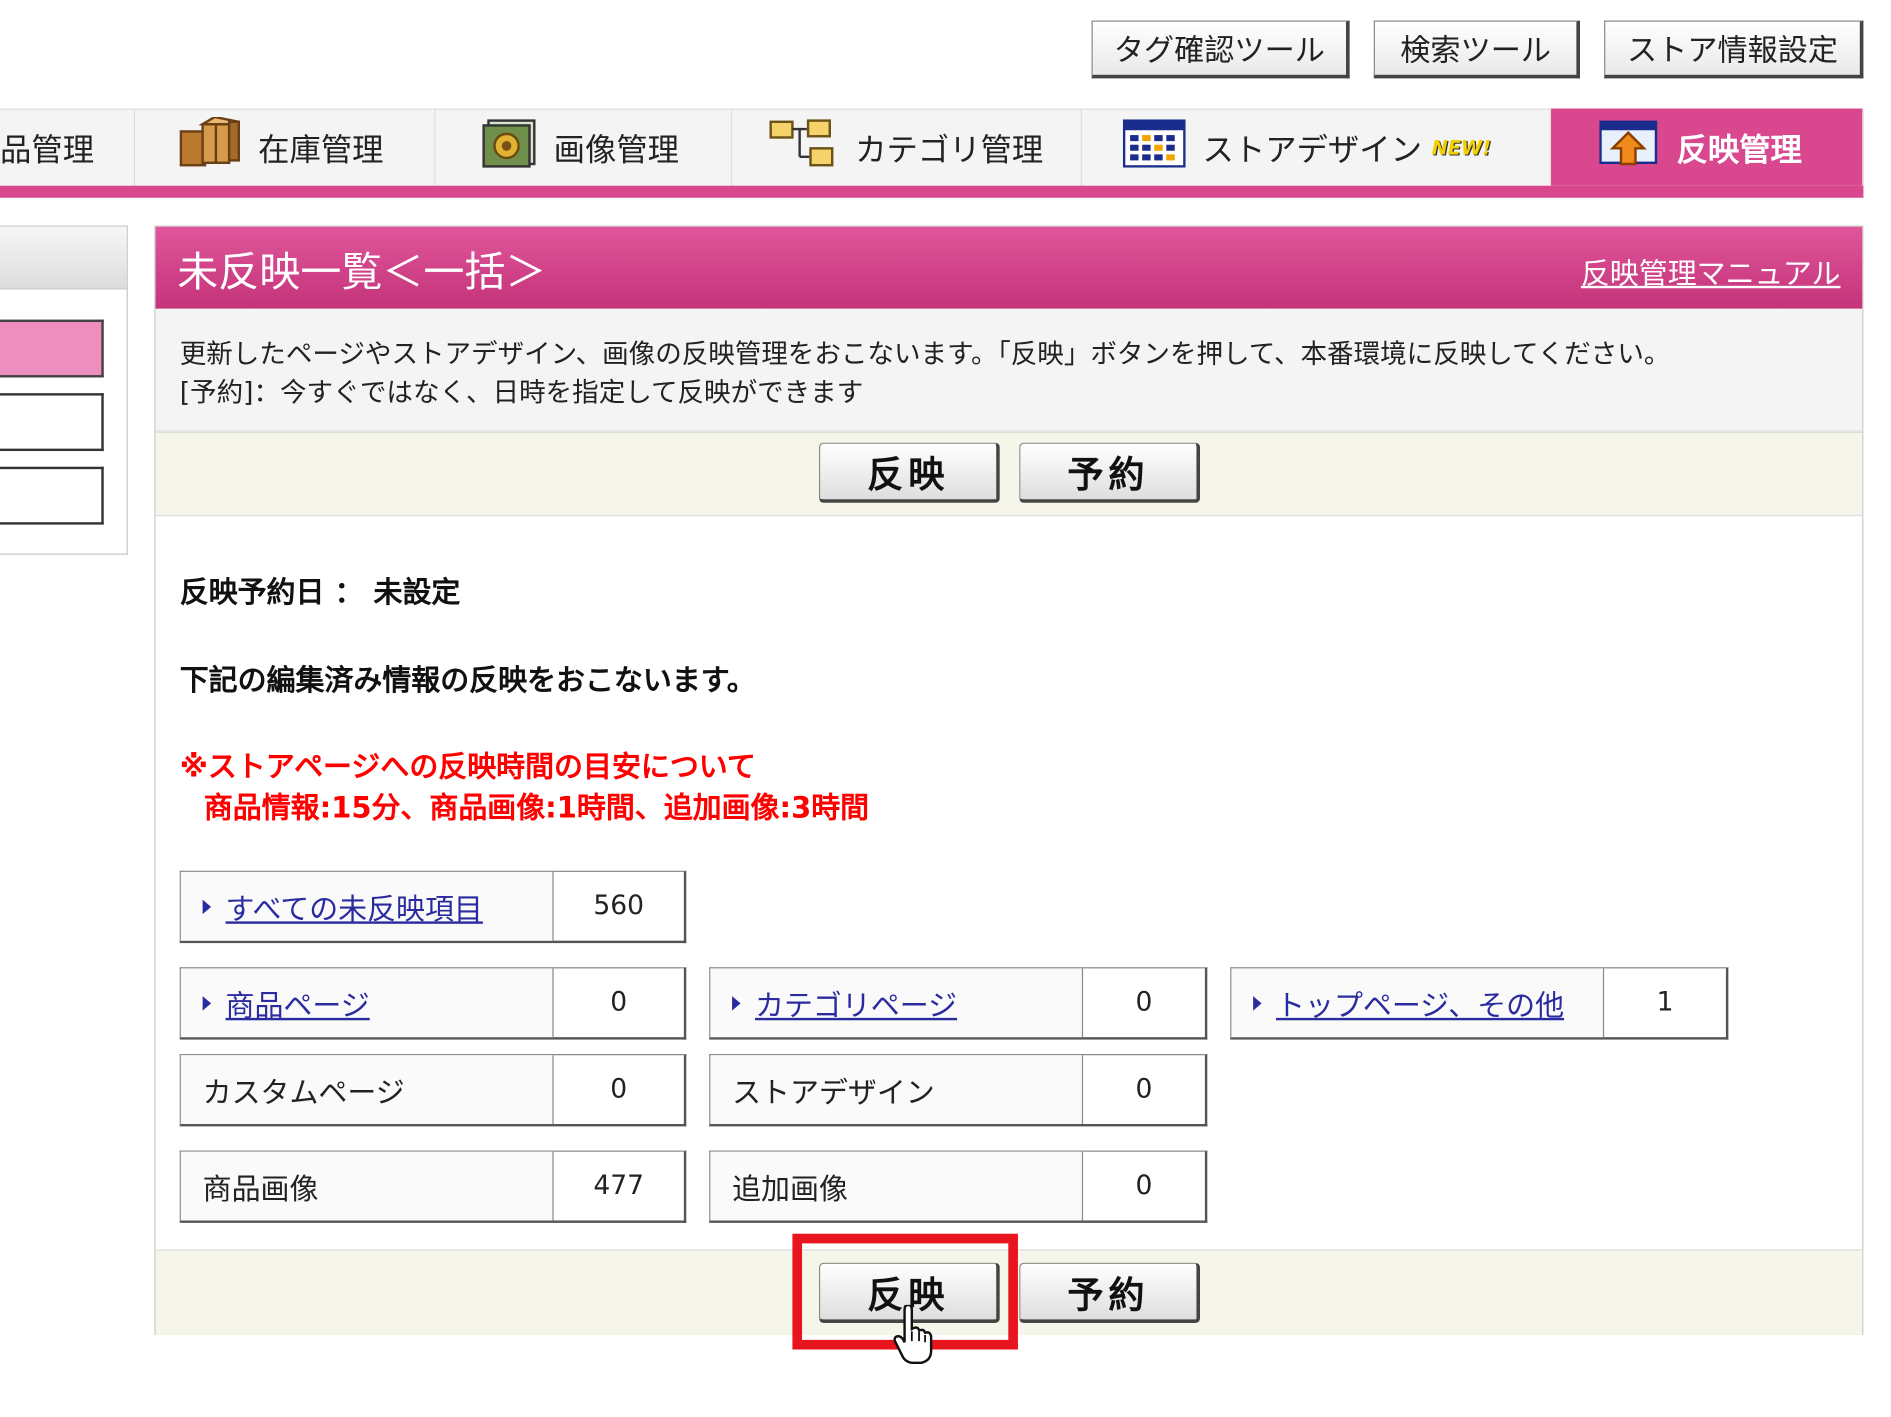 This screenshot has height=1417, width=1891. I want to click on tab-store-design: ストアデザイン NEW!, so click(1317, 147).